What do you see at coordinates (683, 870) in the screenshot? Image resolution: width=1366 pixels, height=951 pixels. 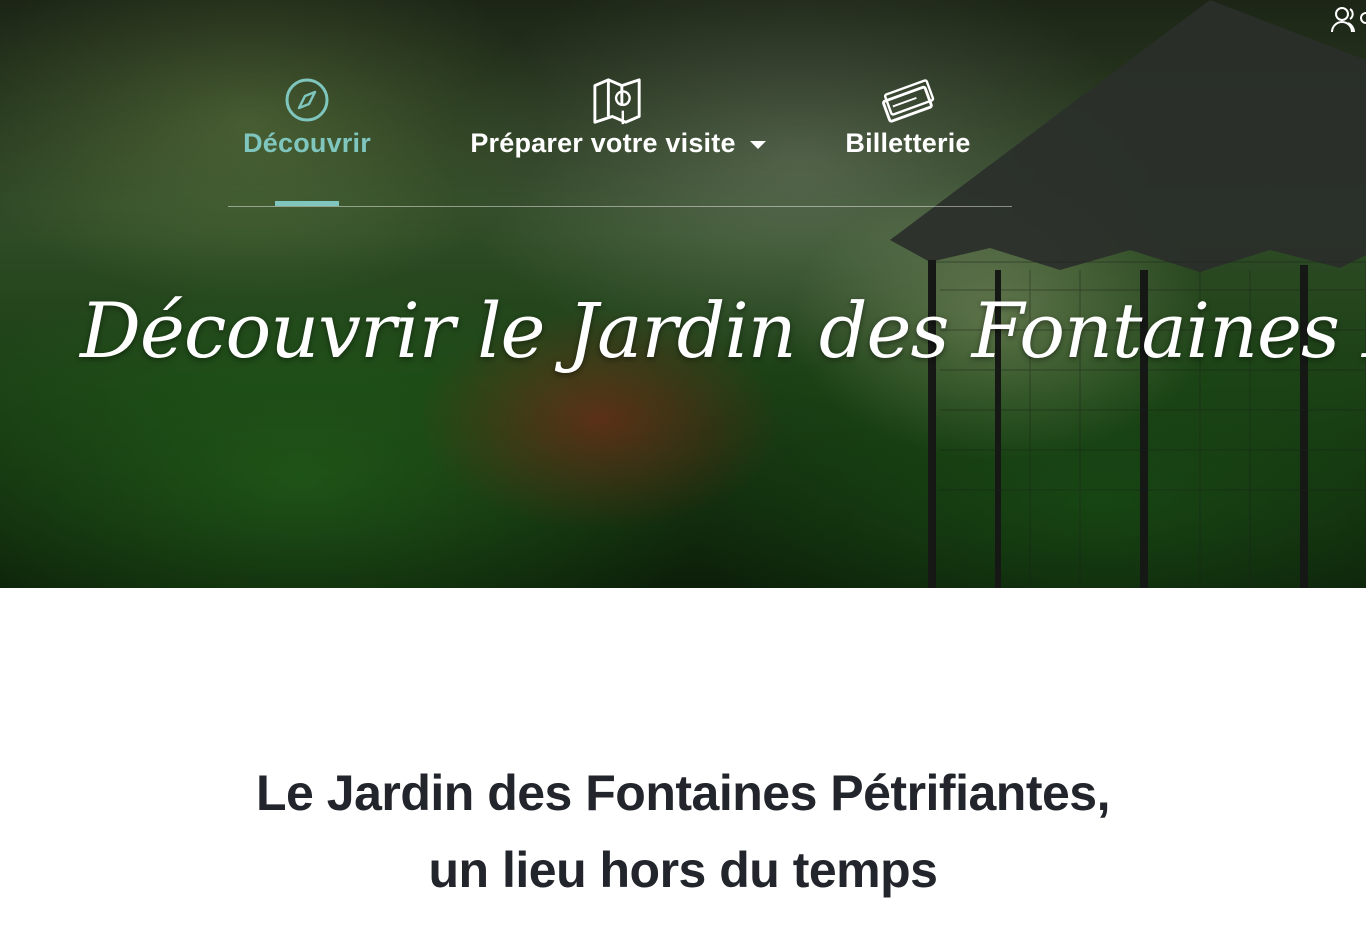 I see `intro-heading-line2: un lieu hors du temps` at bounding box center [683, 870].